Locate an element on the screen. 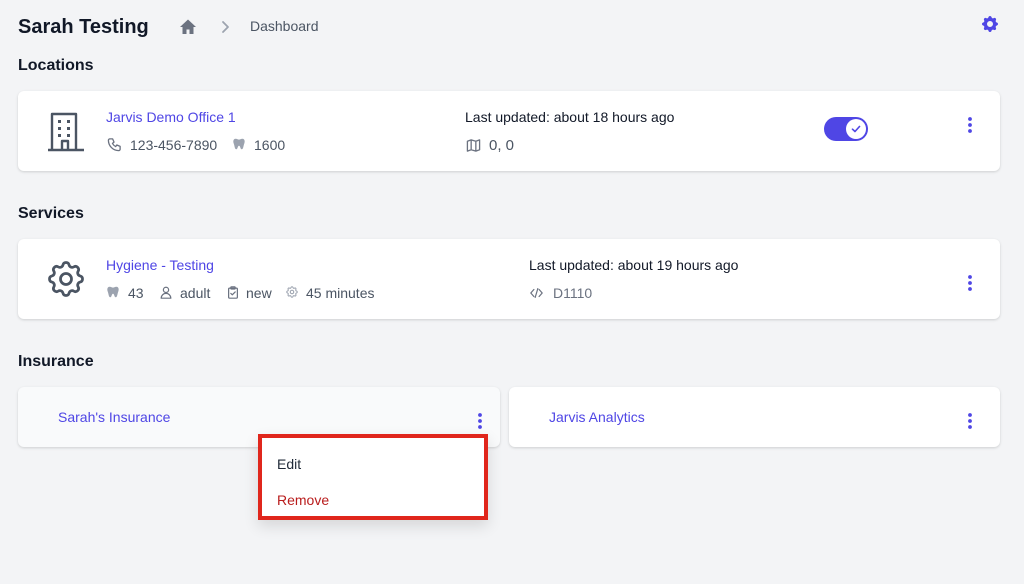 The image size is (1024, 584). cog-icon is located at coordinates (66, 279).